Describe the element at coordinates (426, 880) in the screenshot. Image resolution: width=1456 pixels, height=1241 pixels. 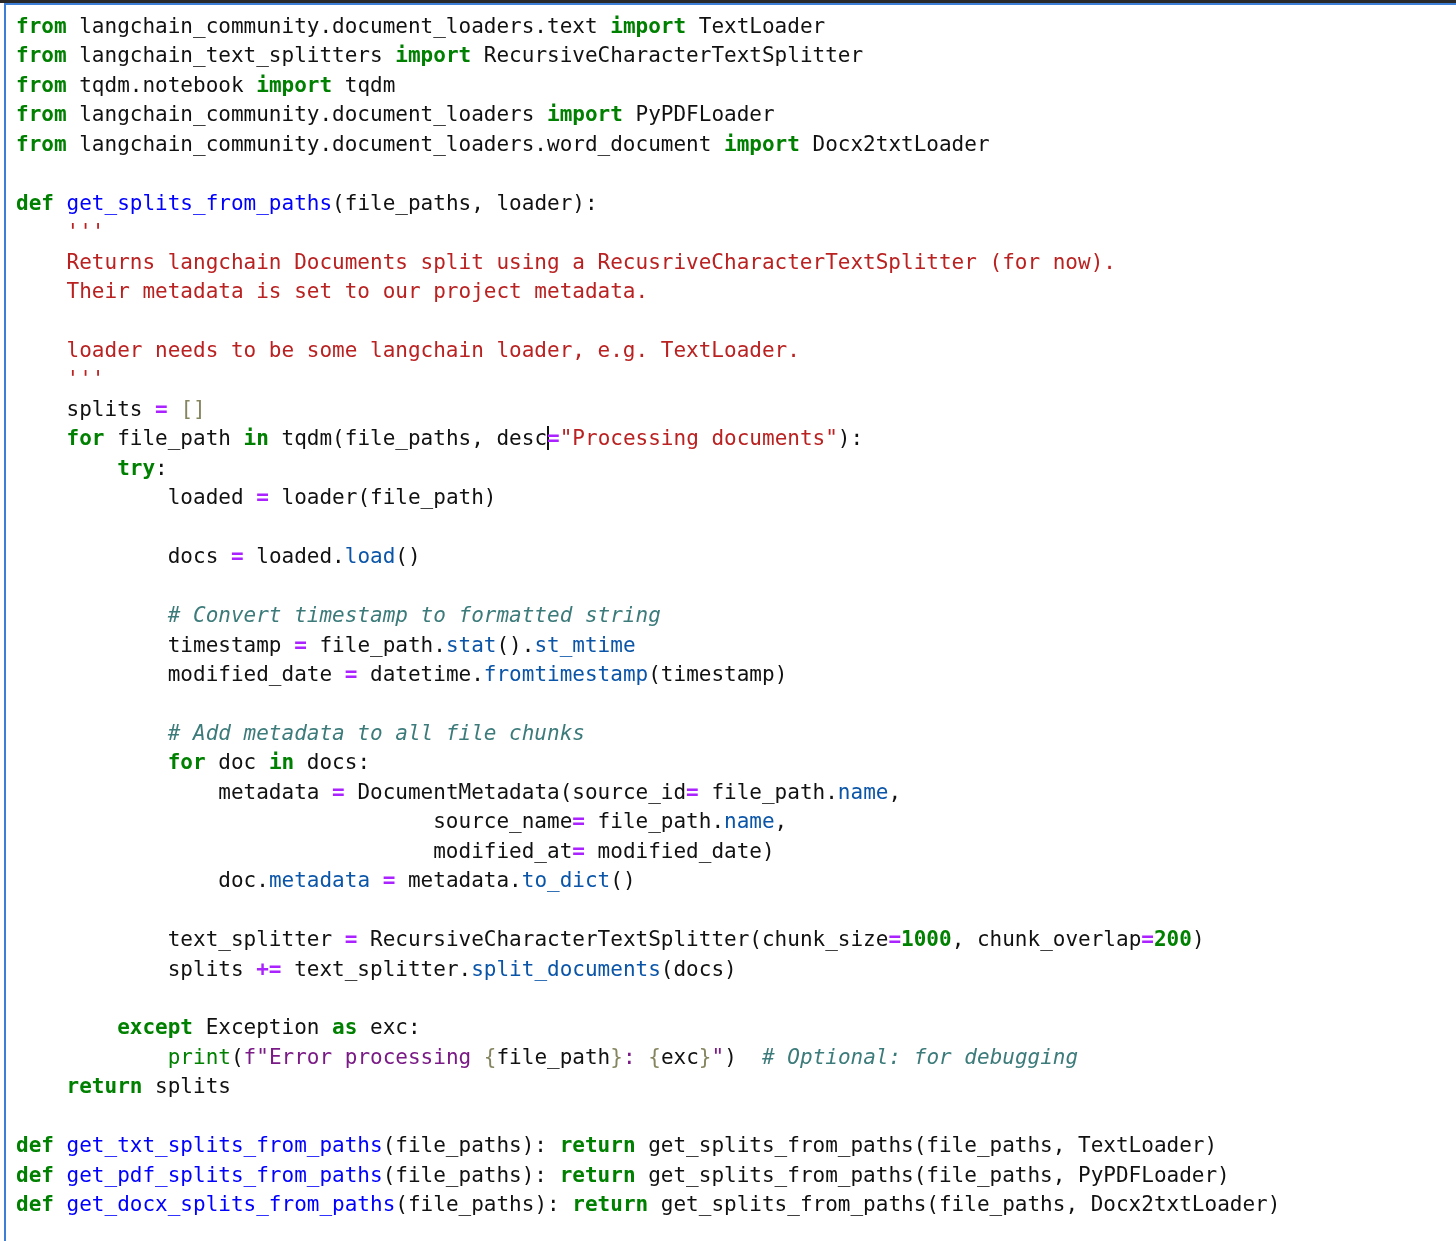
I see `code-line: doc.metadata = metadata.to_dict()` at that location.